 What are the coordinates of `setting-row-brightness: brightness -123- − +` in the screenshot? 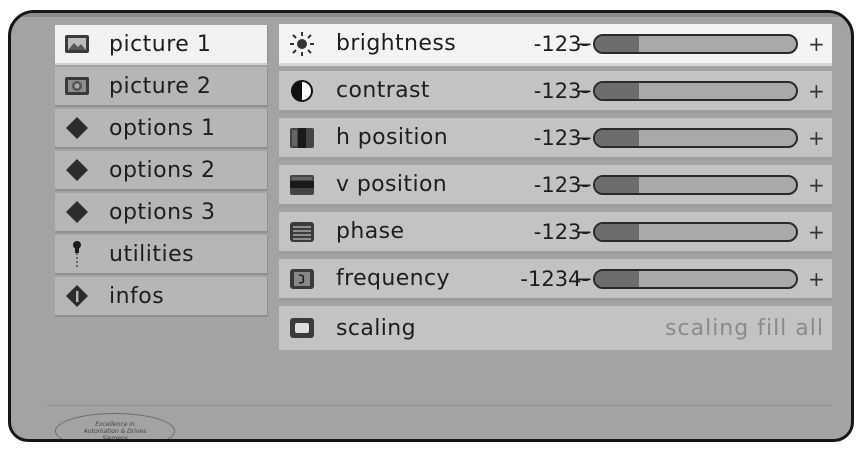 It's located at (555, 45).